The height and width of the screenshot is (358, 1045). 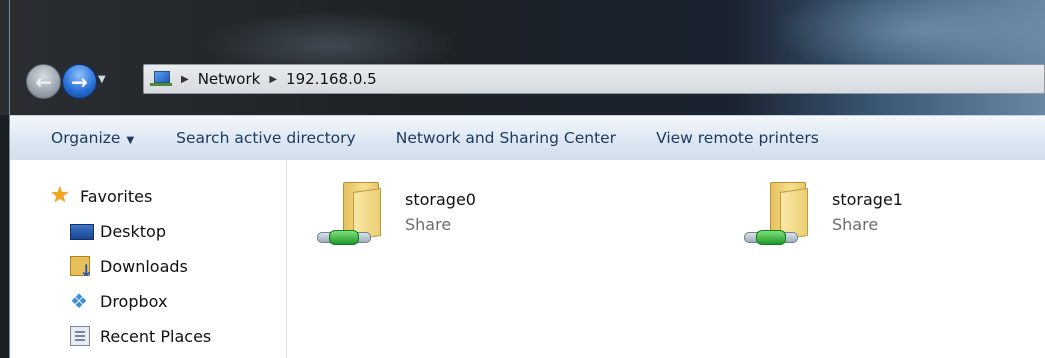 What do you see at coordinates (395, 216) in the screenshot?
I see `share-item-storage0: storage0 Share` at bounding box center [395, 216].